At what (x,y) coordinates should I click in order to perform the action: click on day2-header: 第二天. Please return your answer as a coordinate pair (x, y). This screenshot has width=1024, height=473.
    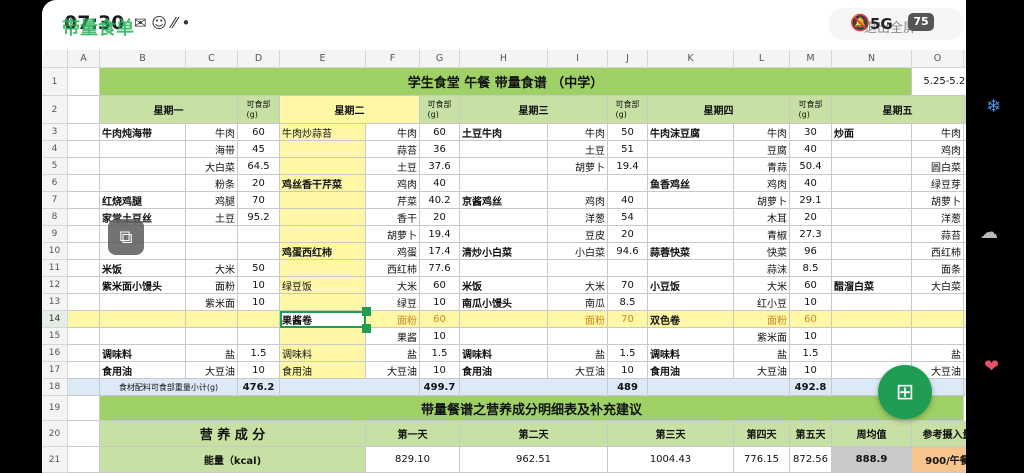
    Looking at the image, I should click on (534, 434).